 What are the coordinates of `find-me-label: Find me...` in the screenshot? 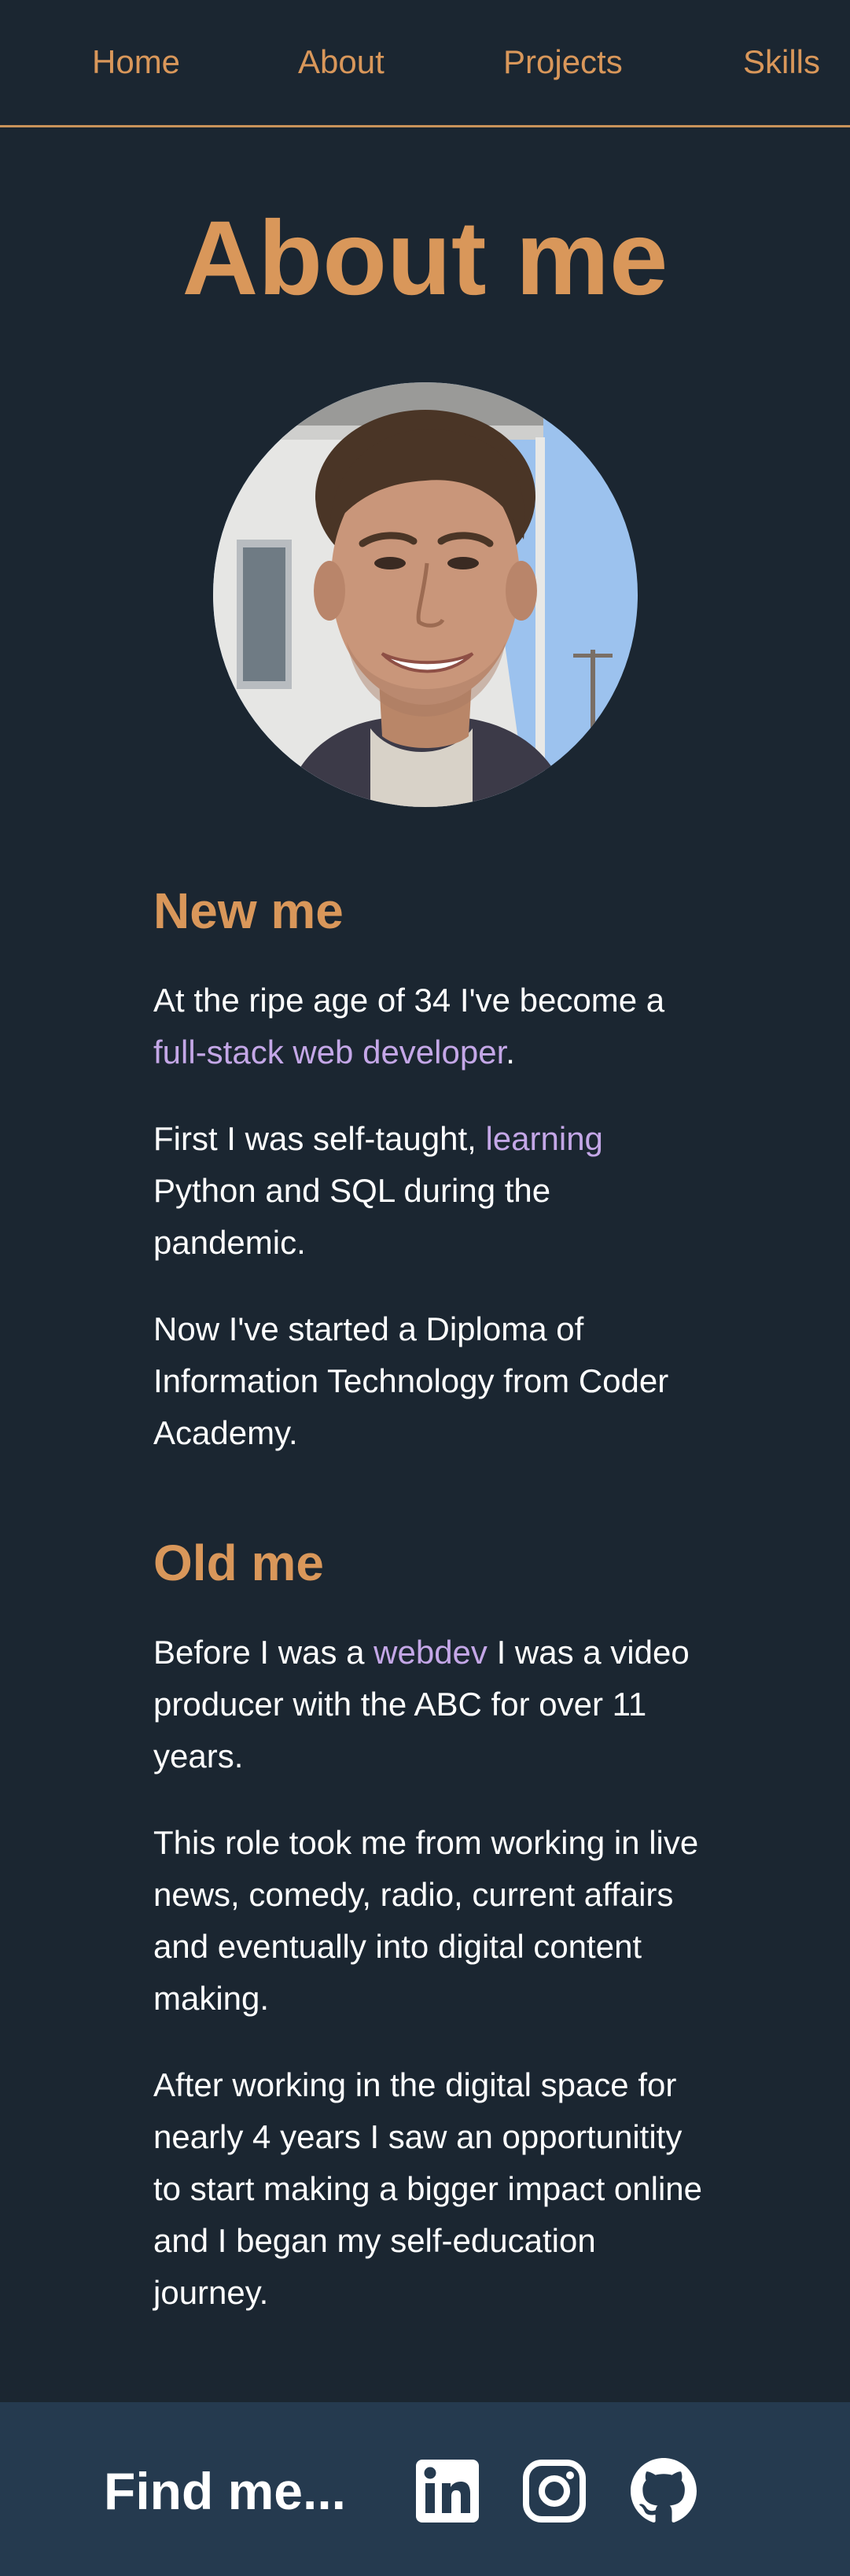 It's located at (225, 2491).